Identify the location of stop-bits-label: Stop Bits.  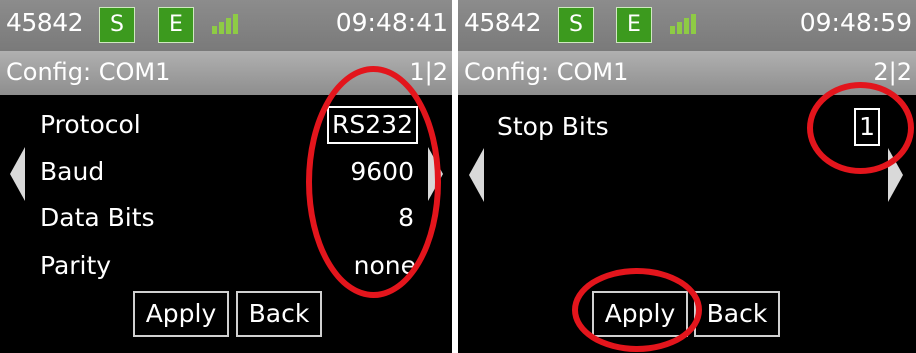
(553, 126).